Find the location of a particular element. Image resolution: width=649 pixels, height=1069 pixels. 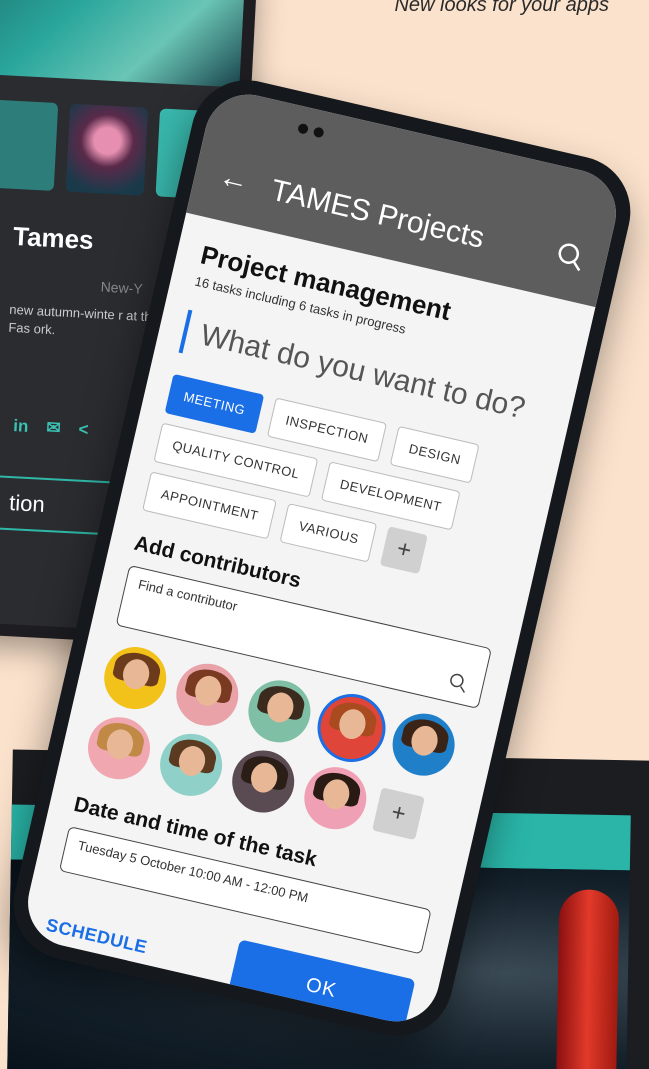

chip-various: VARIOUS is located at coordinates (328, 533).